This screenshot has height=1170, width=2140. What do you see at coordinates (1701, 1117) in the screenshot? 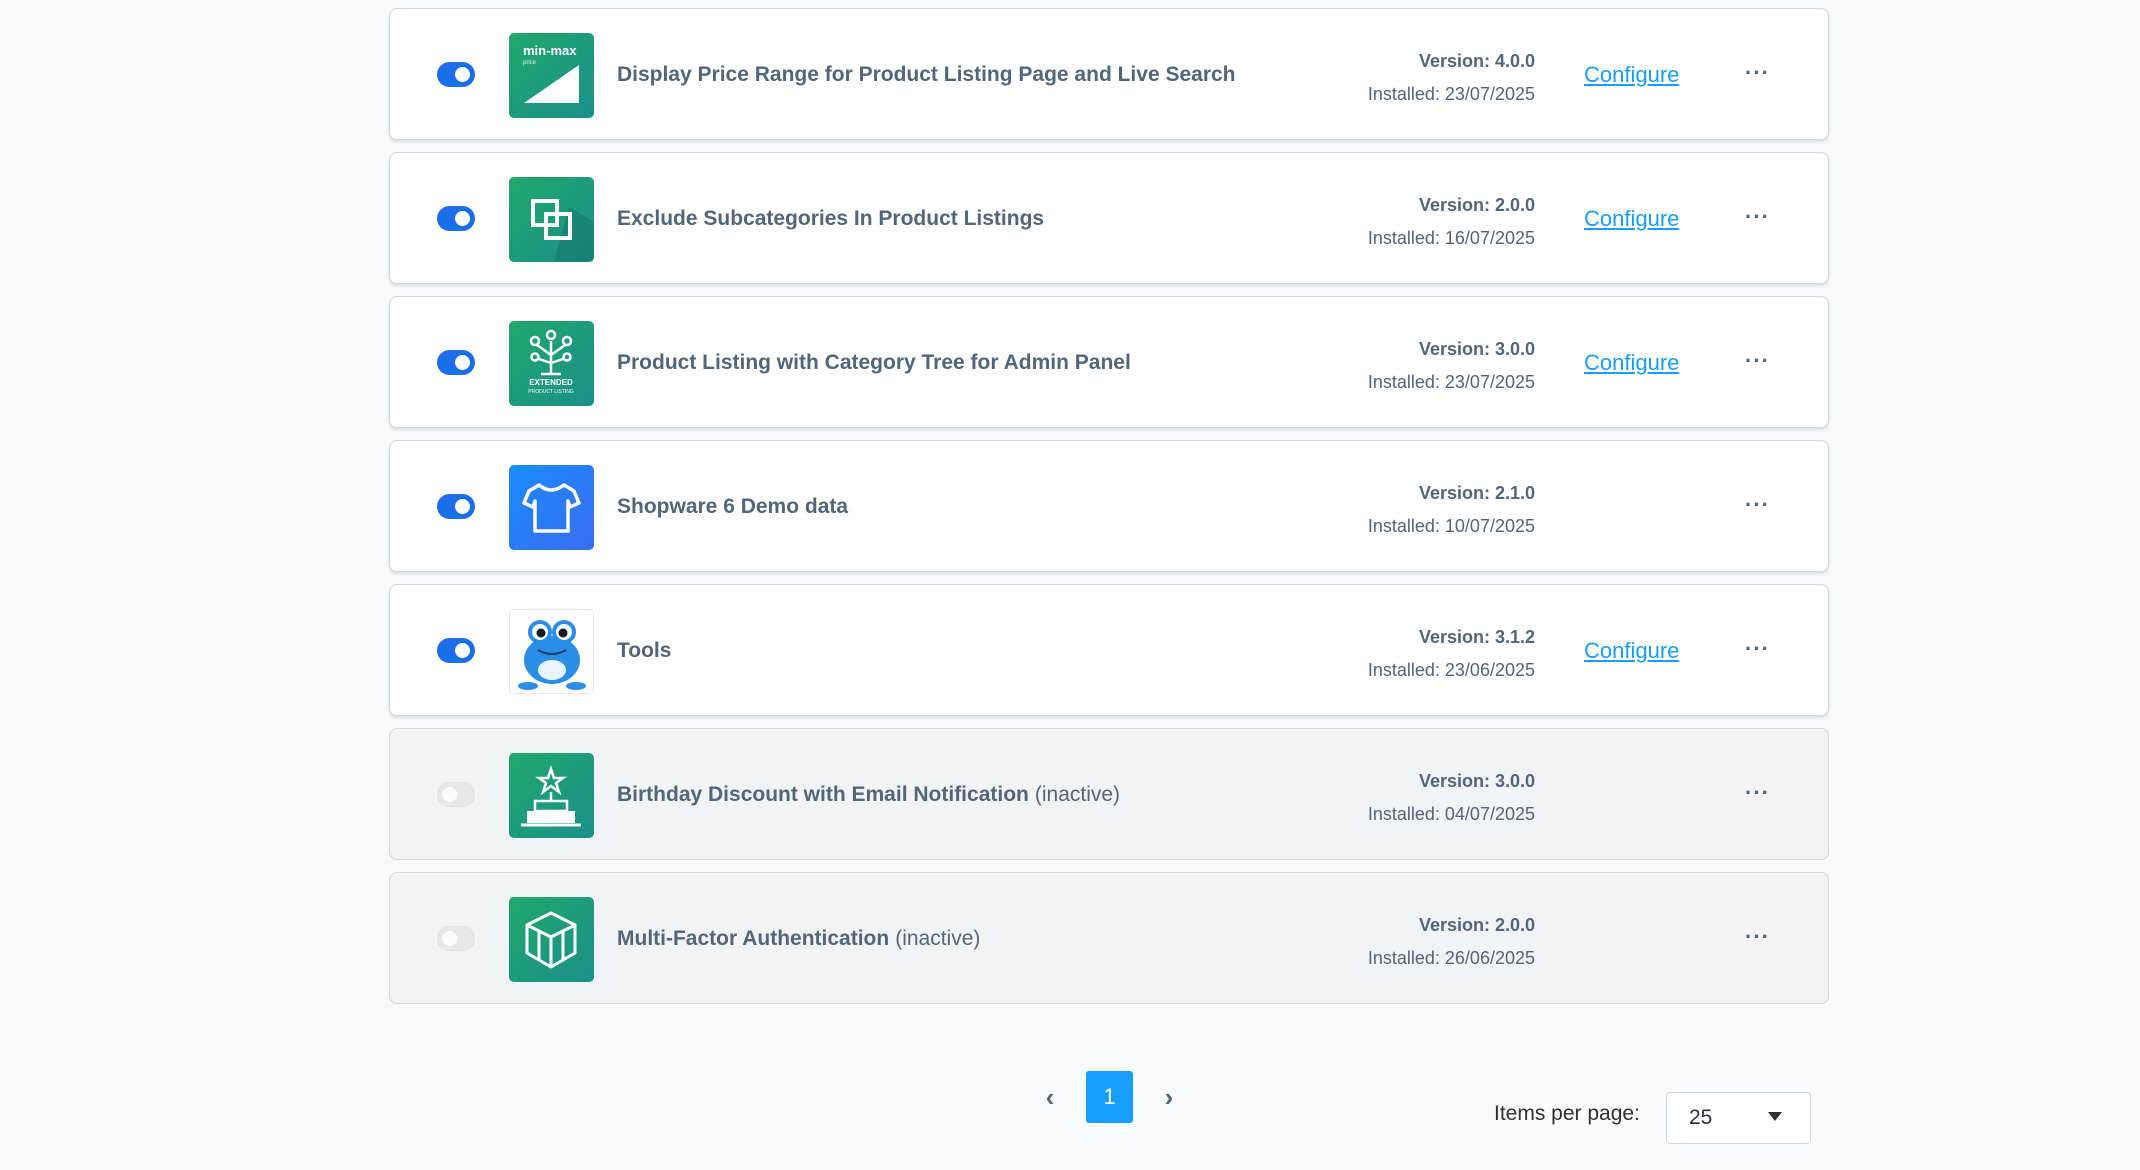
I see `items-per-page-value: 25` at bounding box center [1701, 1117].